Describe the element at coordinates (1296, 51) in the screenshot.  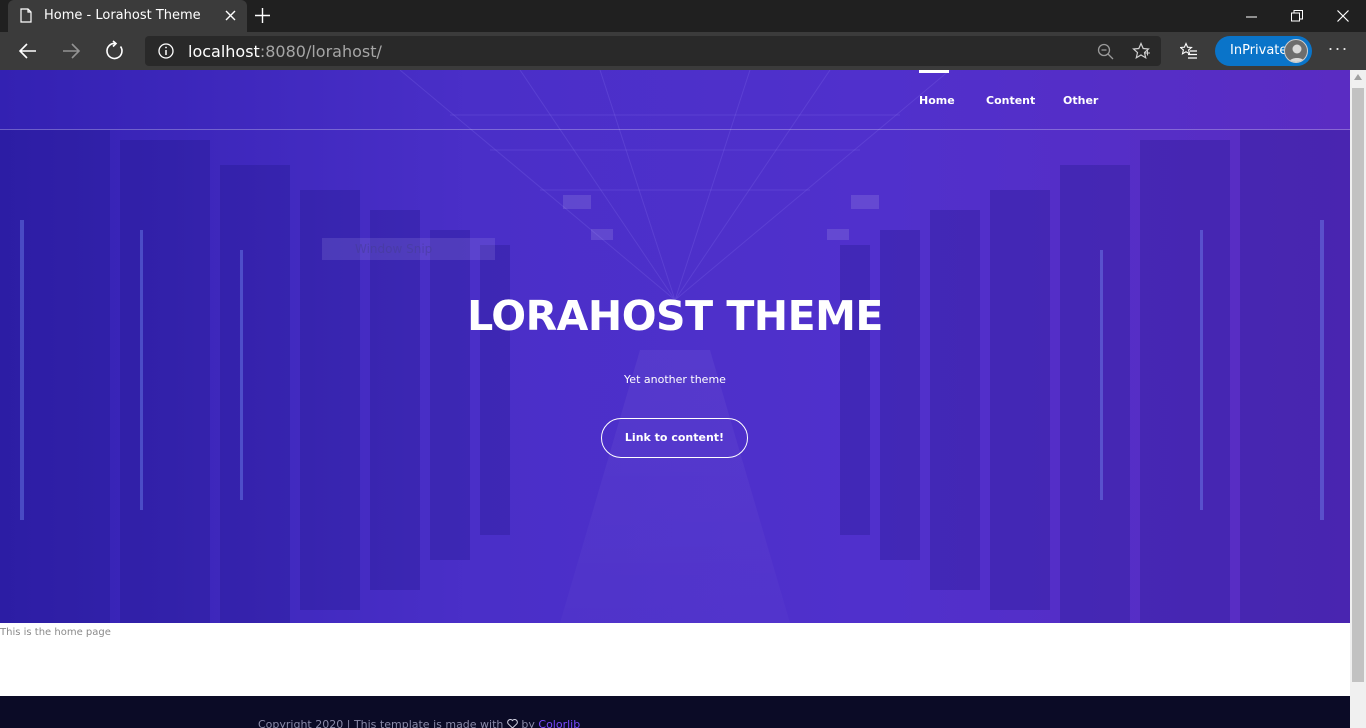
I see `profile-avatar` at that location.